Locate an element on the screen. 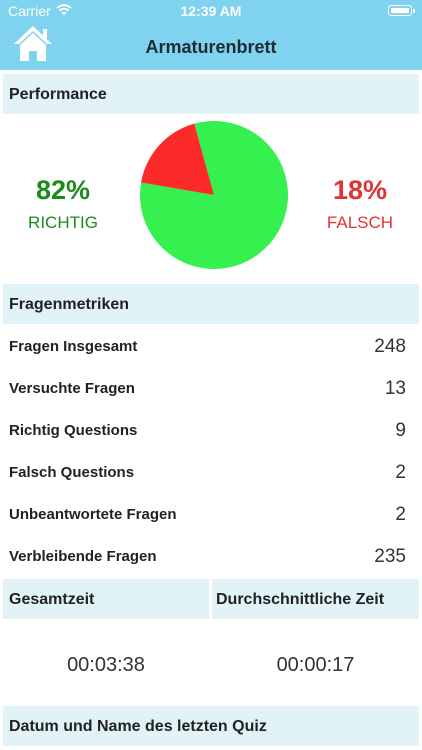 The image size is (422, 750). metric-row: Falsch Questions 2 is located at coordinates (211, 484).